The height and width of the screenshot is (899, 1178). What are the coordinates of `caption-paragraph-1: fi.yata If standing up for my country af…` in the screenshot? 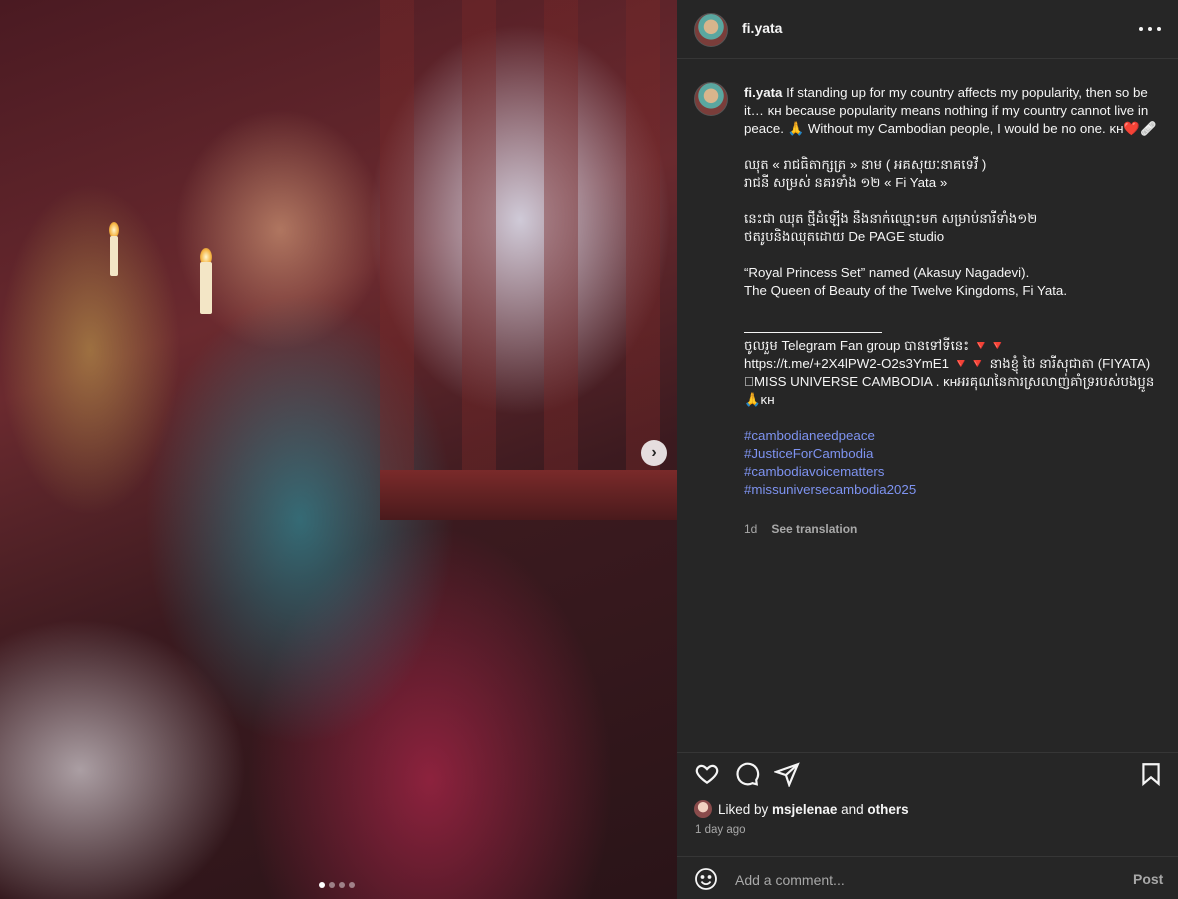 It's located at (956, 111).